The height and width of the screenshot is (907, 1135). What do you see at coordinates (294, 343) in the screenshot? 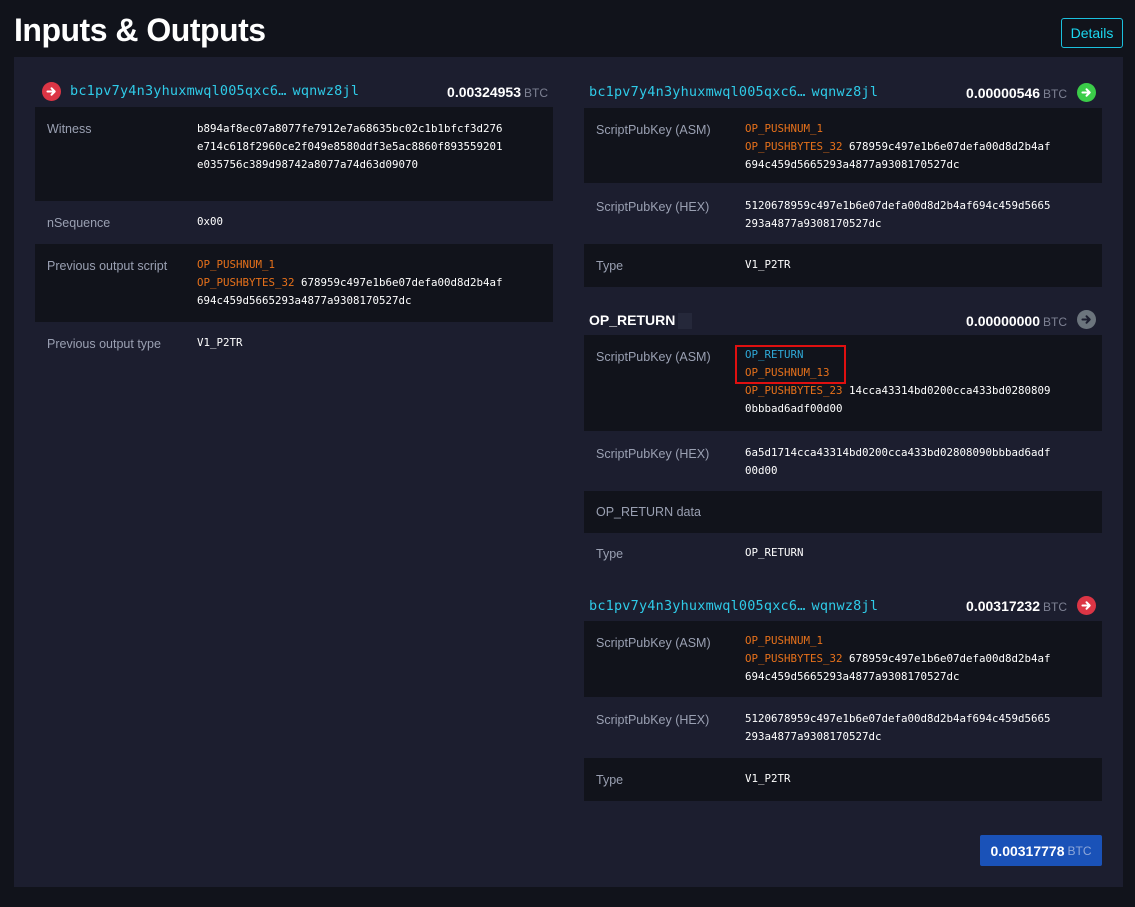
I see `prev-type-row: Previous output type V1_P2TR` at bounding box center [294, 343].